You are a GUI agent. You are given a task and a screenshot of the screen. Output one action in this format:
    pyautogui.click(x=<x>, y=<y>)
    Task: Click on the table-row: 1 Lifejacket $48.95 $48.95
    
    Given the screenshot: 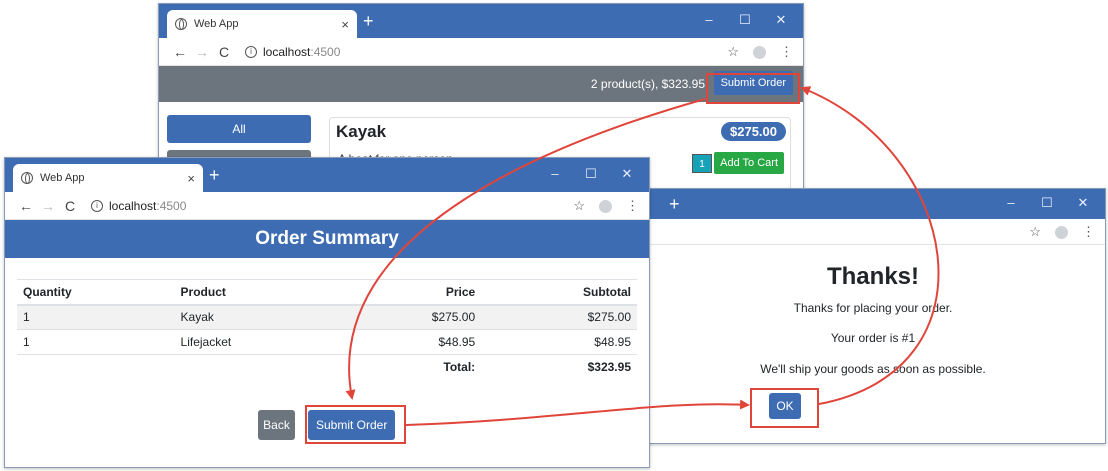 What is the action you would take?
    pyautogui.click(x=327, y=342)
    